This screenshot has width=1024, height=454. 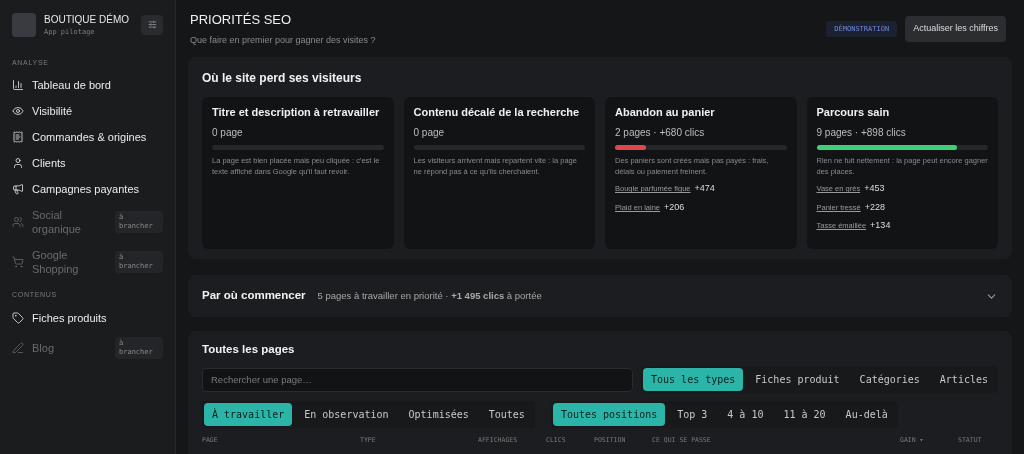 I want to click on status-filter: En observation, so click(x=346, y=415).